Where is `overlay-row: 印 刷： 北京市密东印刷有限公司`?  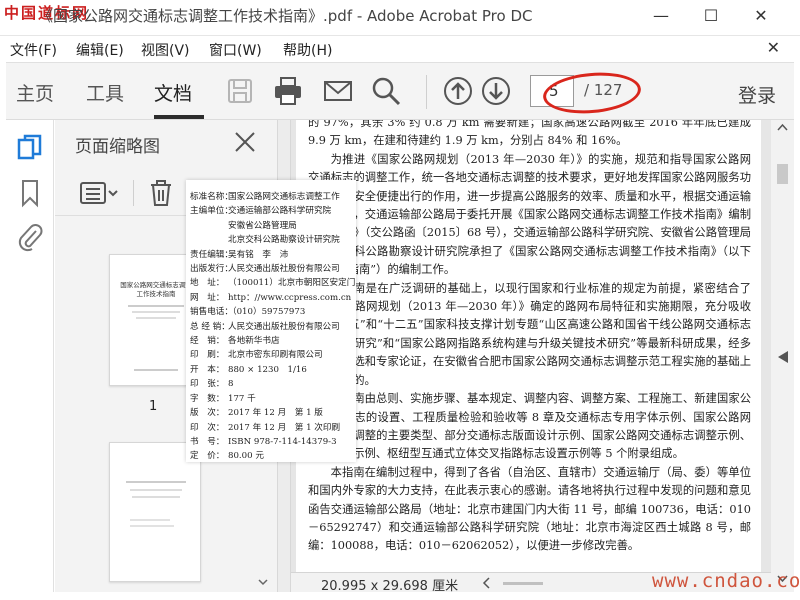 overlay-row: 印 刷： 北京市密东印刷有限公司 is located at coordinates (256, 355).